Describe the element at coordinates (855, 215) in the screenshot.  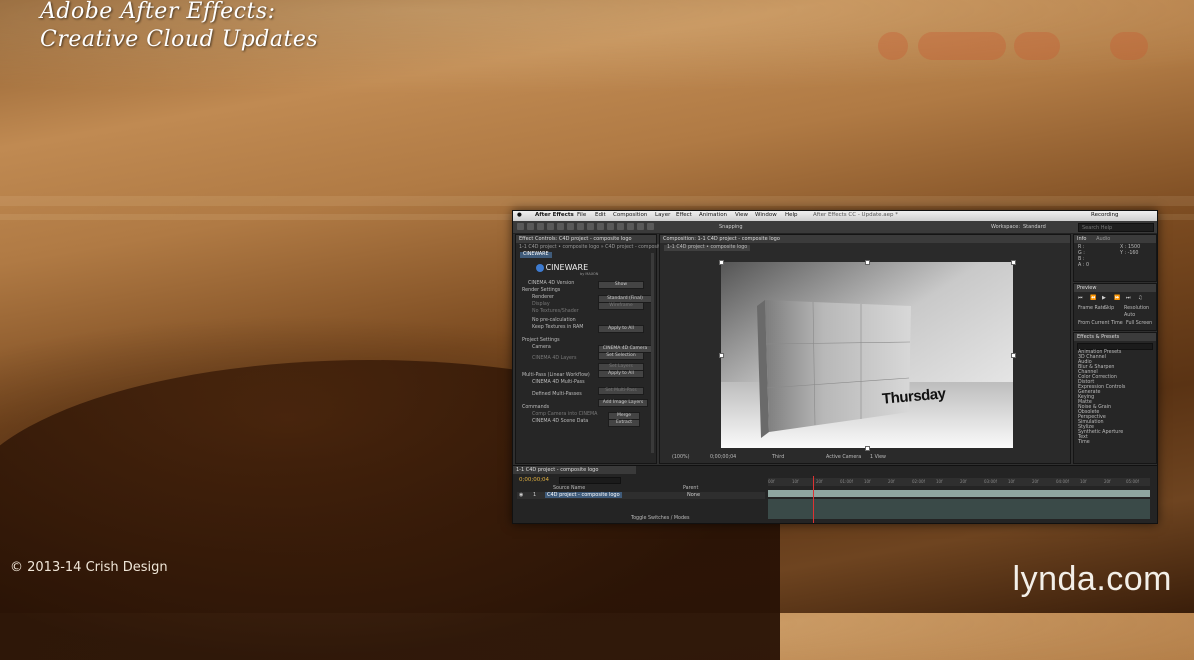
I see `window-title: After Effects CC - Update.aep *` at that location.